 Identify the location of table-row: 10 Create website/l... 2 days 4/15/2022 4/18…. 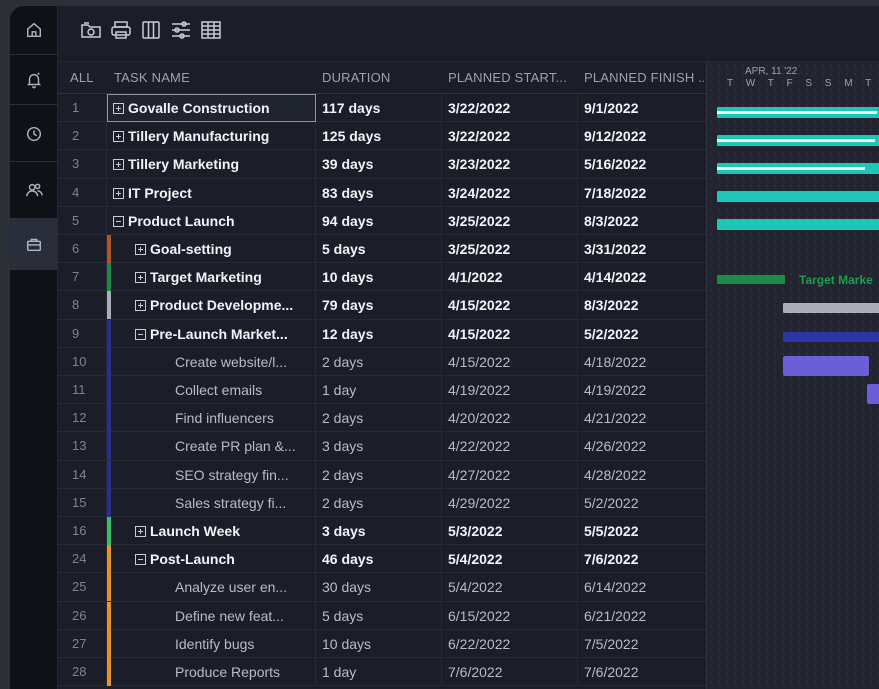
(382, 361).